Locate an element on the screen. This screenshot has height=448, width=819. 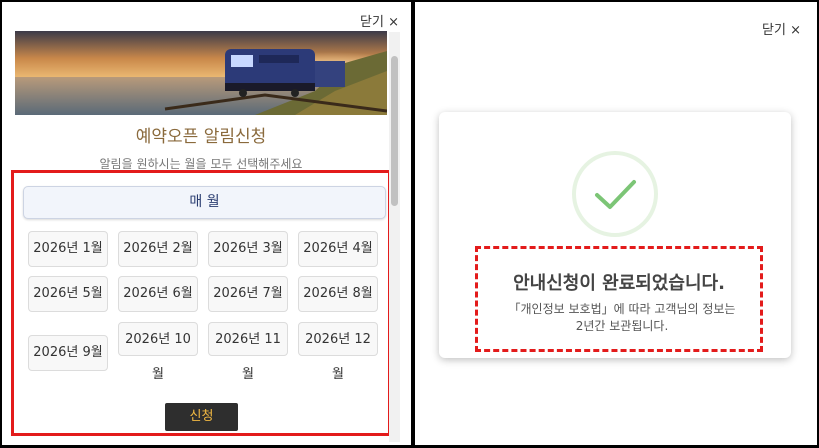
month-button-2026-11: 2026년 11 is located at coordinates (248, 339).